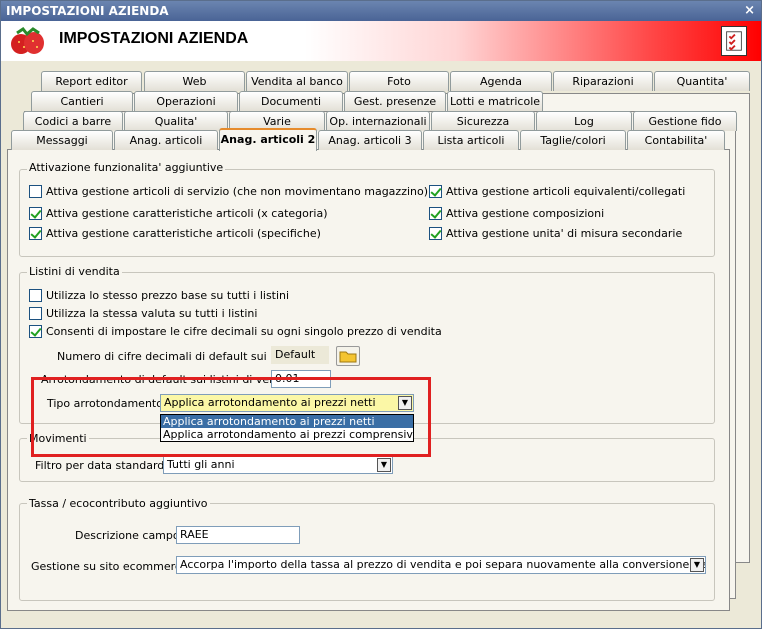  What do you see at coordinates (118, 503) in the screenshot?
I see `group-tassa-title: Tassa / ecocontributo aggiuntivo` at bounding box center [118, 503].